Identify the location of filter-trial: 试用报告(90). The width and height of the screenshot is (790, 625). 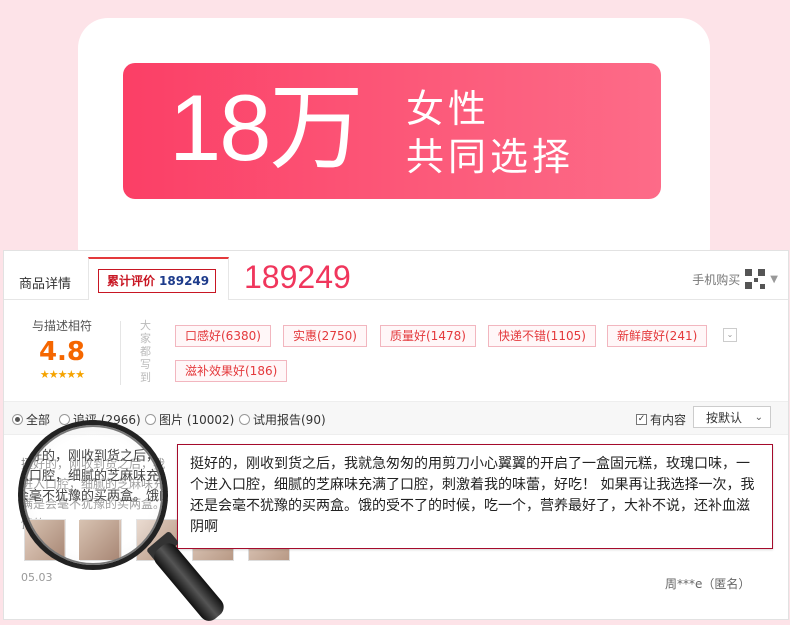
(282, 419).